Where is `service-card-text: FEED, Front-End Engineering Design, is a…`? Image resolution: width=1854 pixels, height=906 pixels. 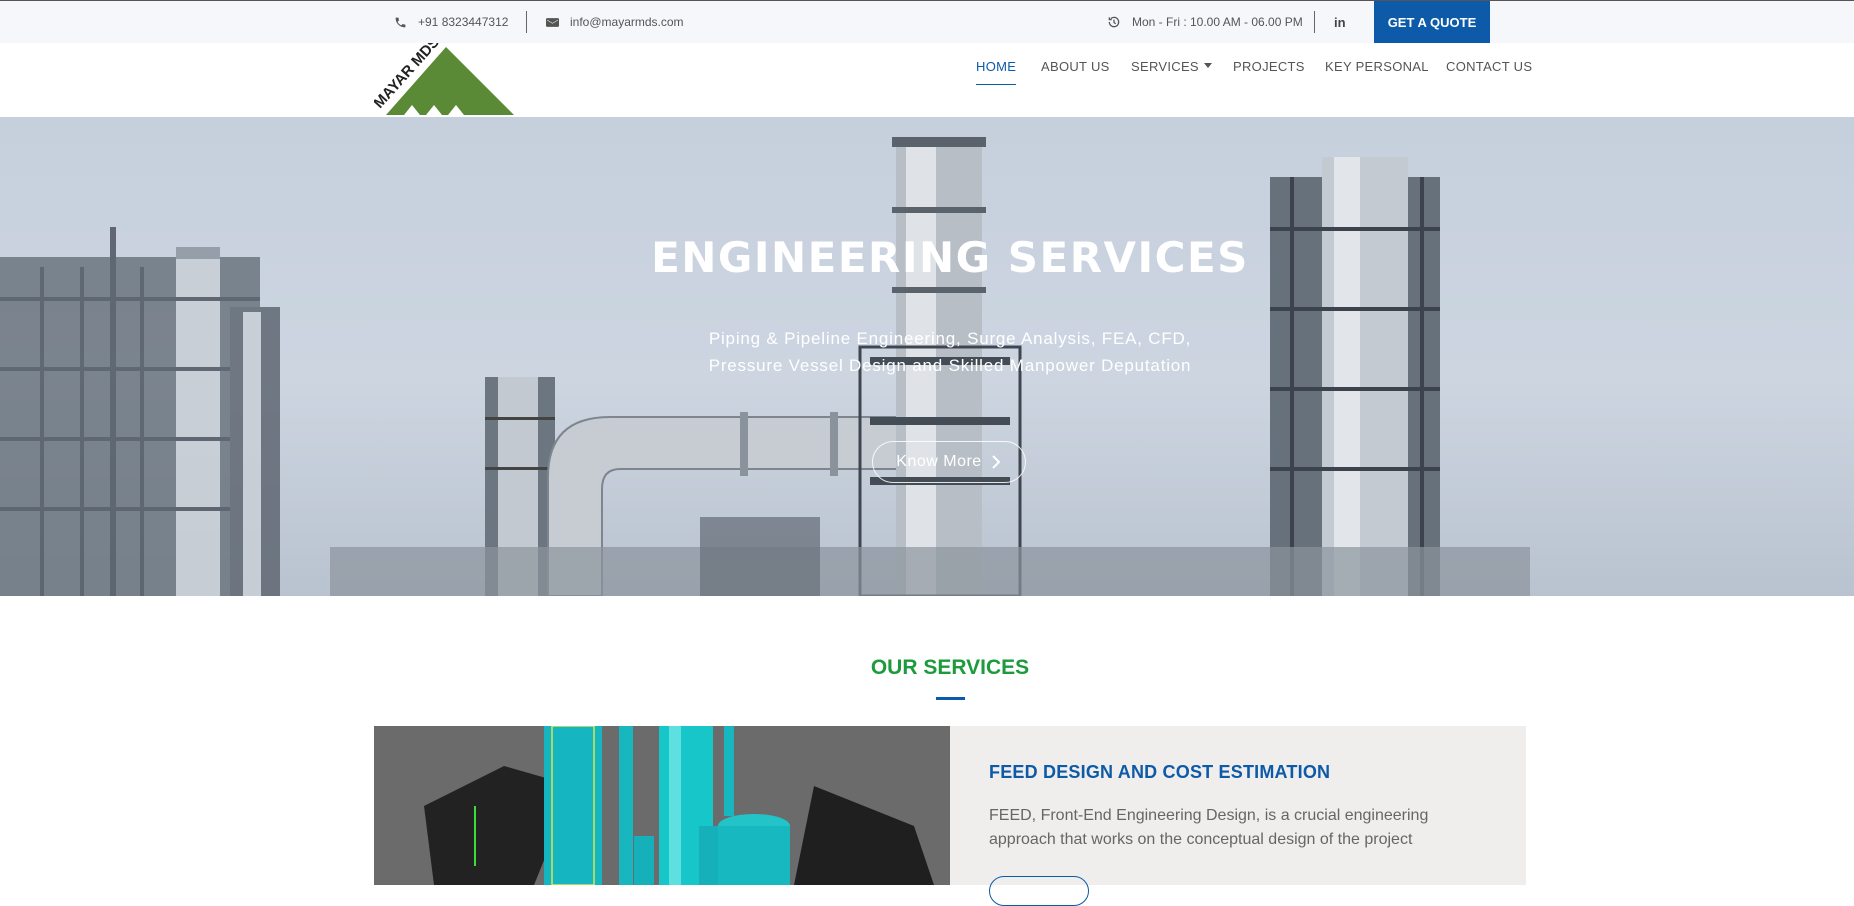 service-card-text: FEED, Front-End Engineering Design, is a… is located at coordinates (1209, 827).